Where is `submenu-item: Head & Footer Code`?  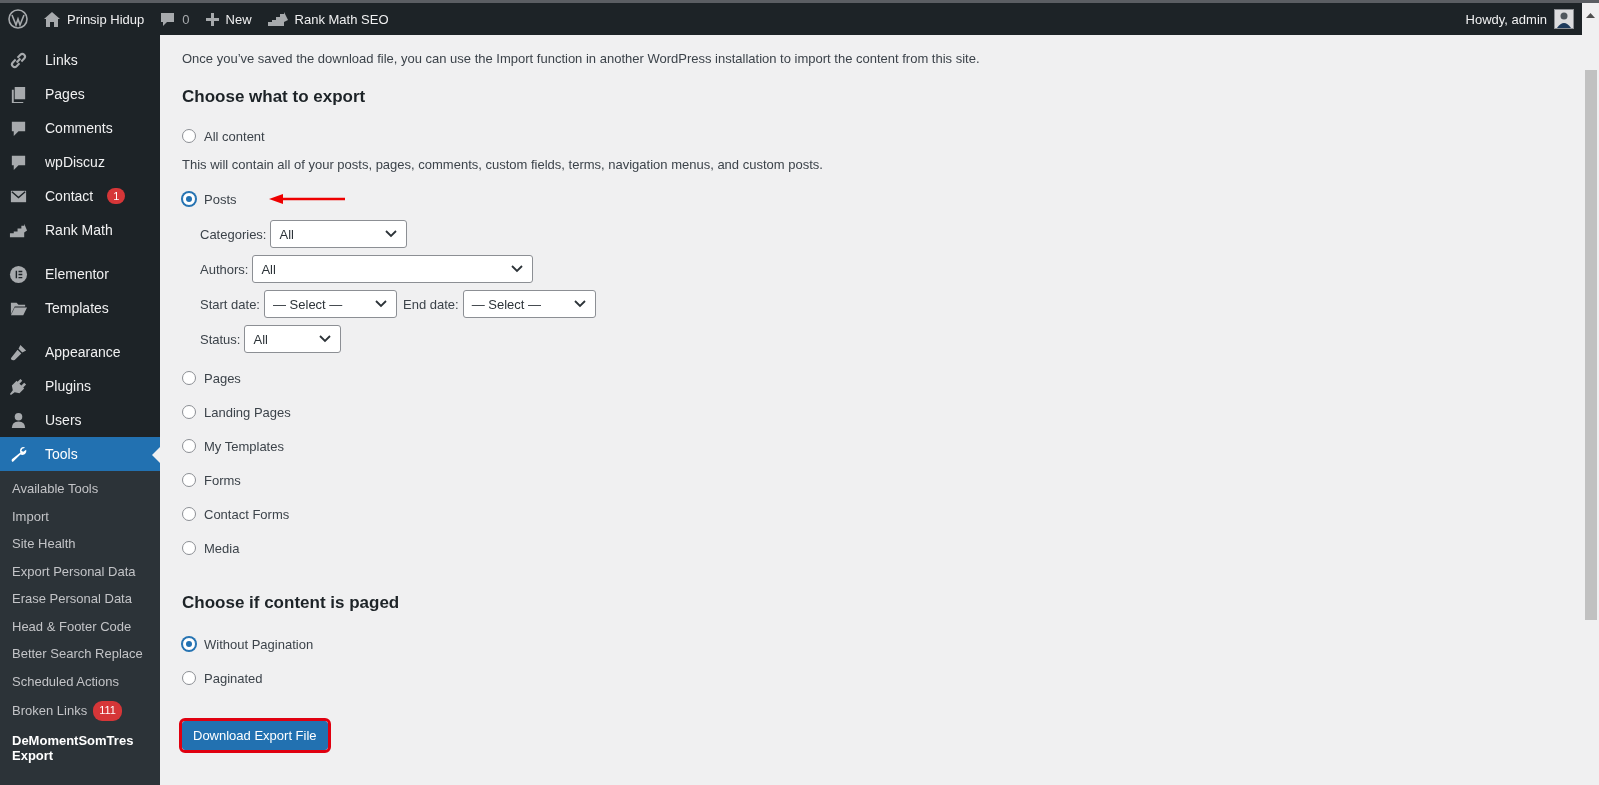
submenu-item: Head & Footer Code is located at coordinates (80, 626).